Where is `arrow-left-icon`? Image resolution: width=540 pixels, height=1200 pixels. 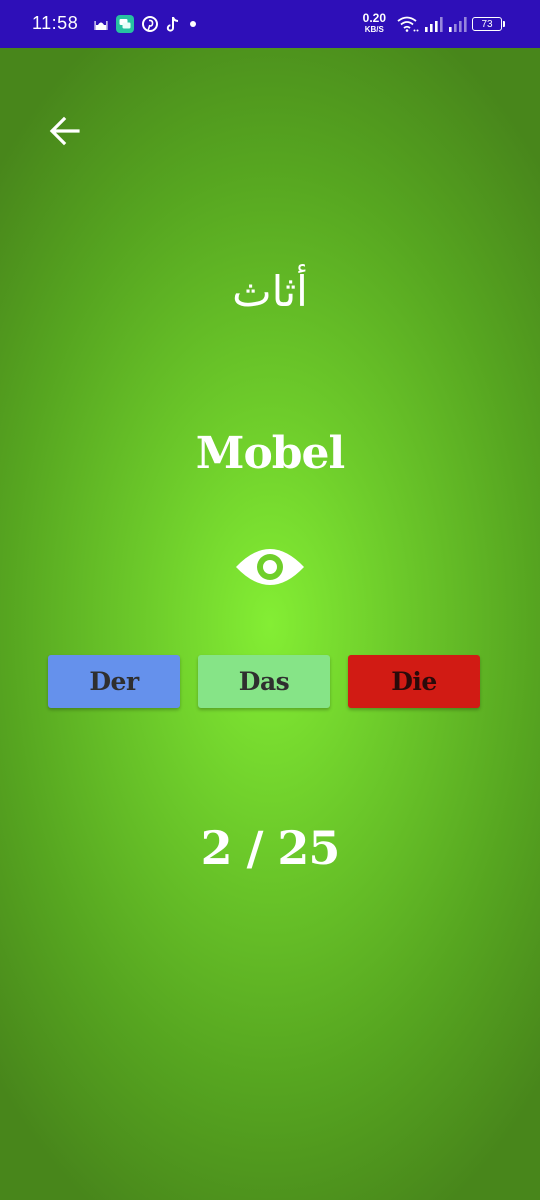 arrow-left-icon is located at coordinates (64, 131).